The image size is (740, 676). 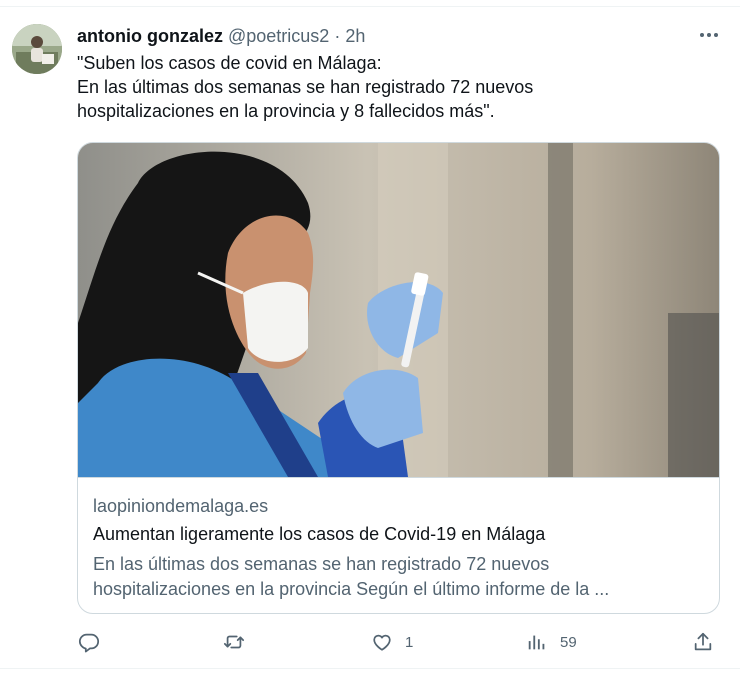 I want to click on author-name: antonio gonzalez, so click(x=150, y=36).